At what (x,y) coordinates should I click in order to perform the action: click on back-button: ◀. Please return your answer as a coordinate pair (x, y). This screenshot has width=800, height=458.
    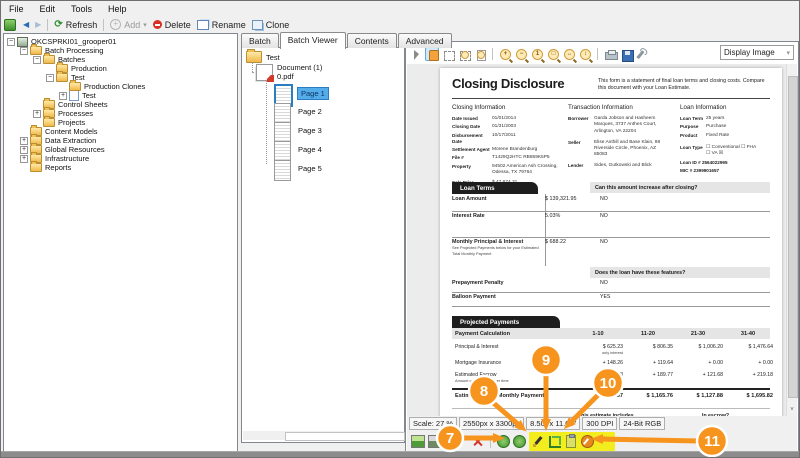
    Looking at the image, I should click on (26, 25).